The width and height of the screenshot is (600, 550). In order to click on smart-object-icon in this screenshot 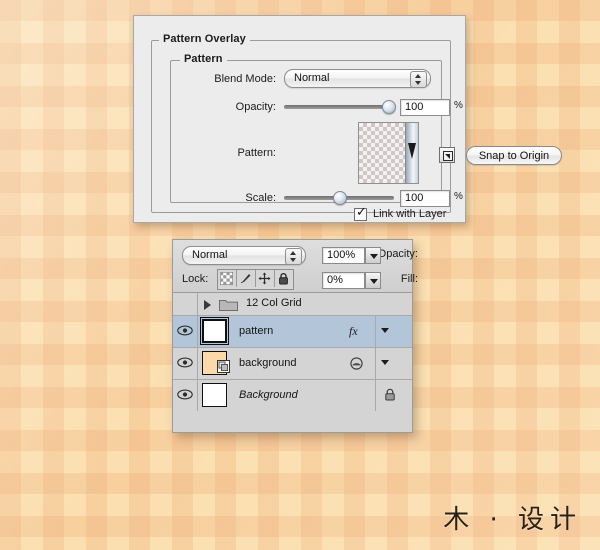, I will do `click(356, 366)`.